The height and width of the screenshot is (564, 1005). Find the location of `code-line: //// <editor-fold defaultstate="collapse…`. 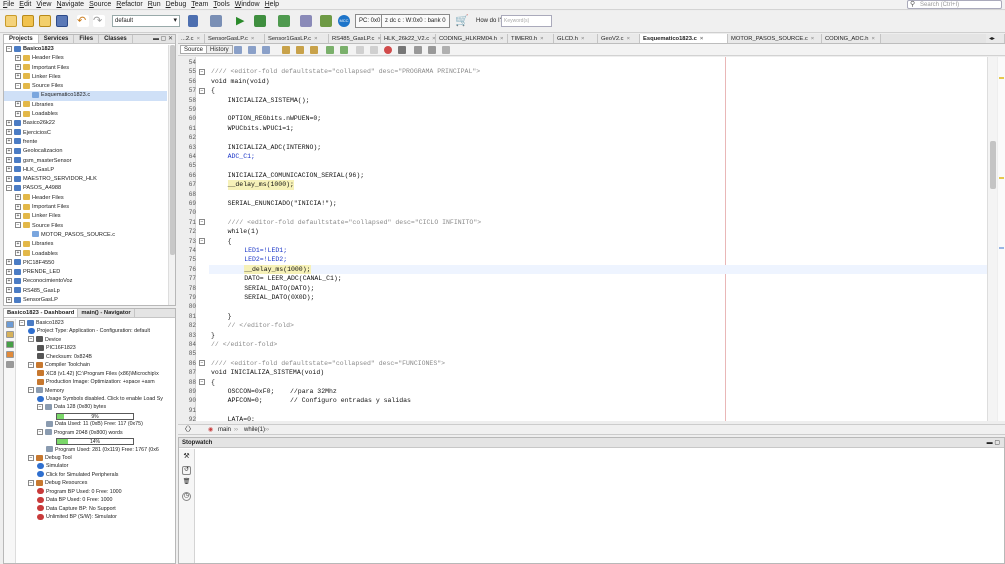

code-line: //// <editor-fold defaultstate="collapse… is located at coordinates (355, 222).